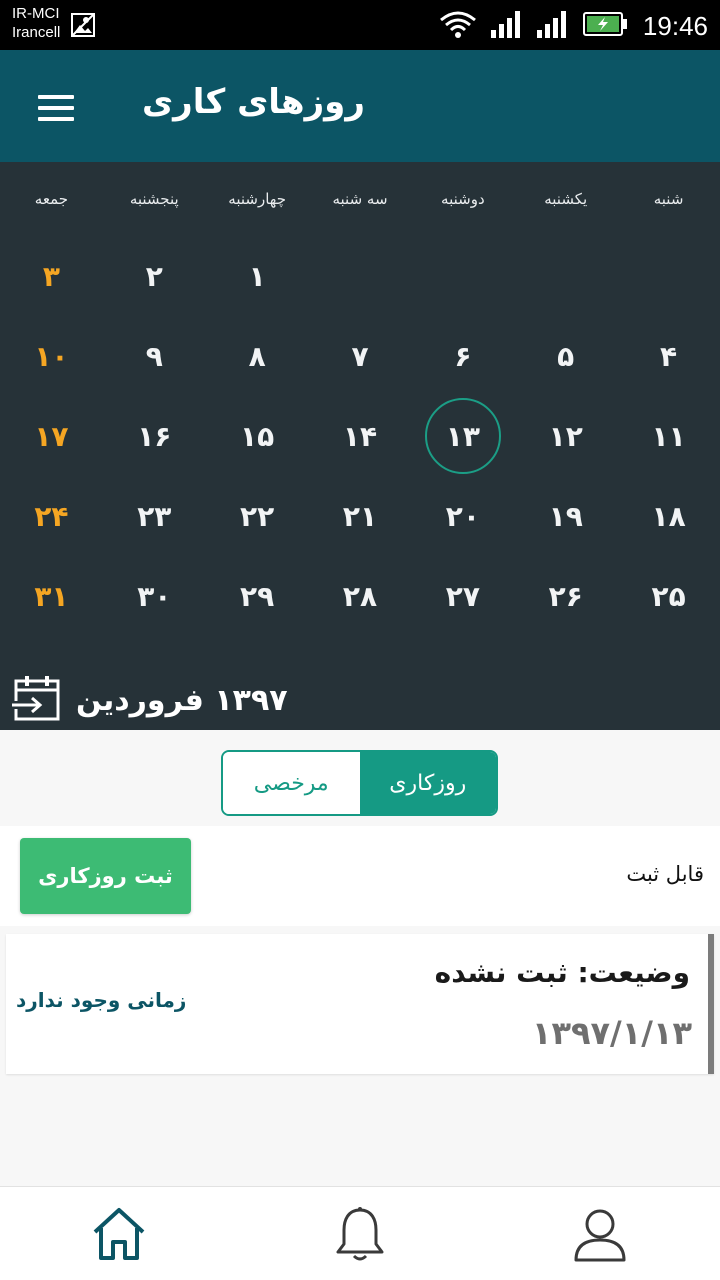 This screenshot has width=720, height=1280. What do you see at coordinates (51, 516) in the screenshot?
I see `calendar-day: ۲۴` at bounding box center [51, 516].